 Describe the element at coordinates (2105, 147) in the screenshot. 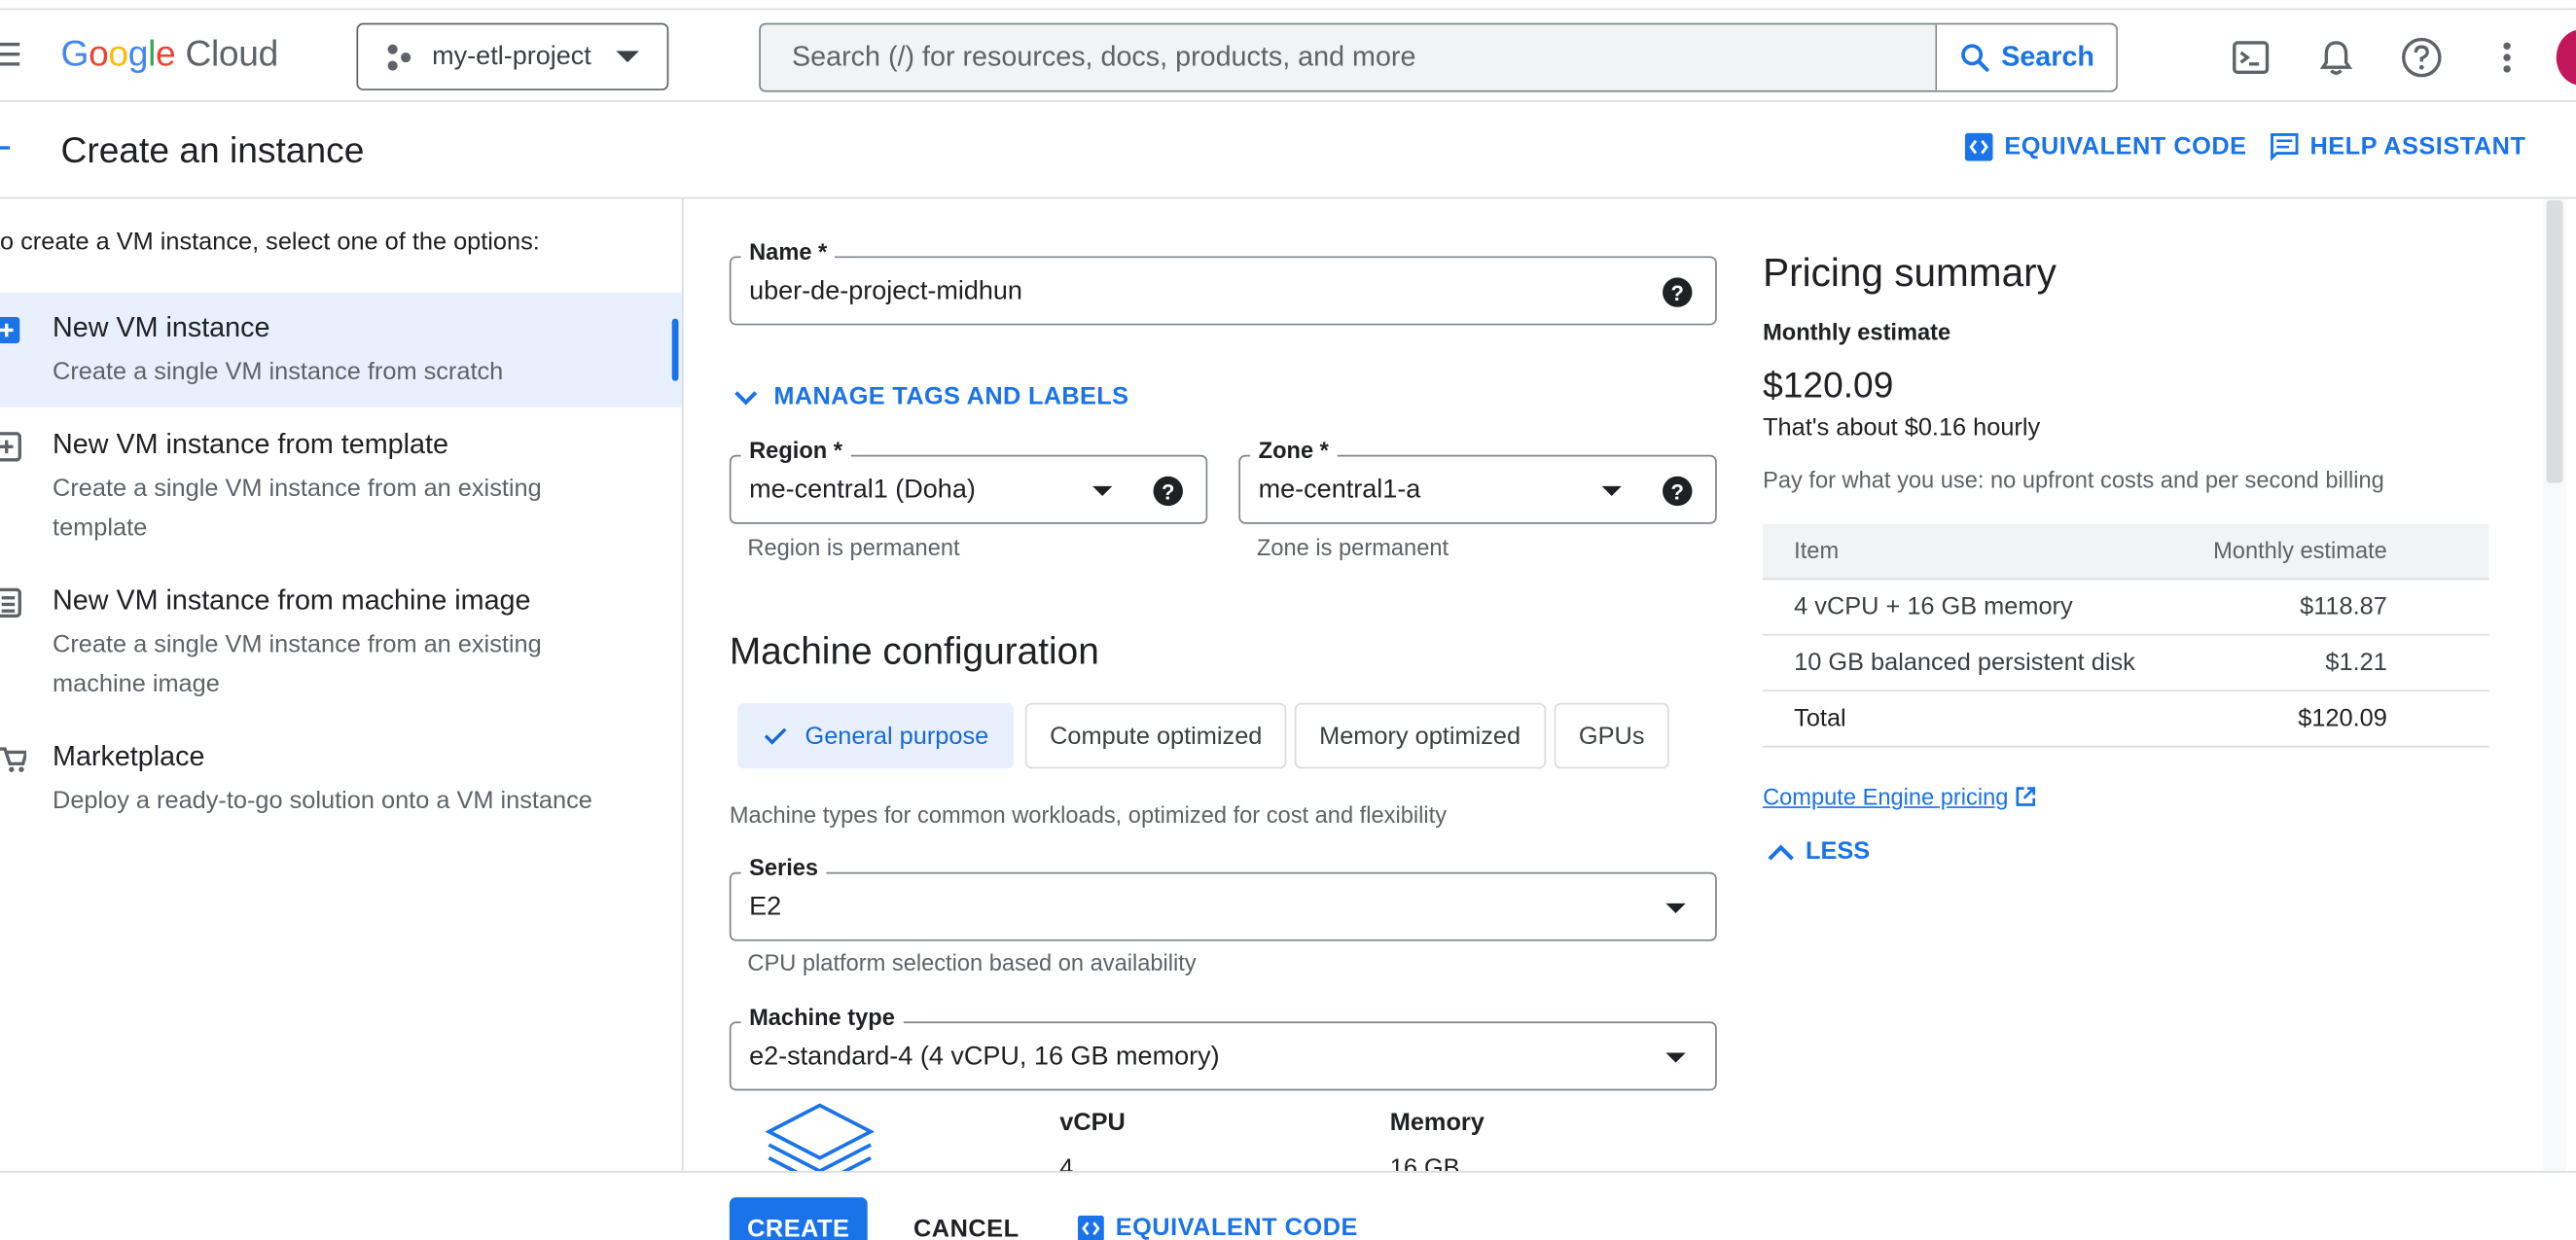

I see `equivalent-code-button: EQUIVALENT CODE` at that location.